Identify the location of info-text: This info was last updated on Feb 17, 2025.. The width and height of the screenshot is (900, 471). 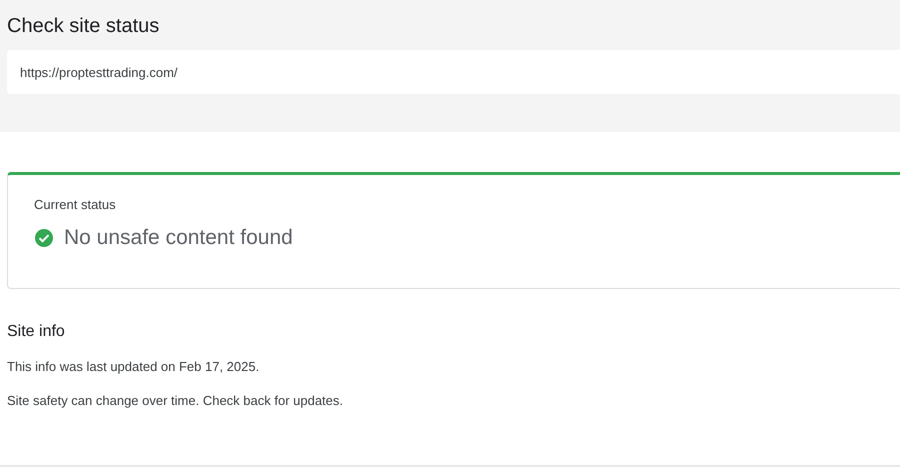
(133, 366).